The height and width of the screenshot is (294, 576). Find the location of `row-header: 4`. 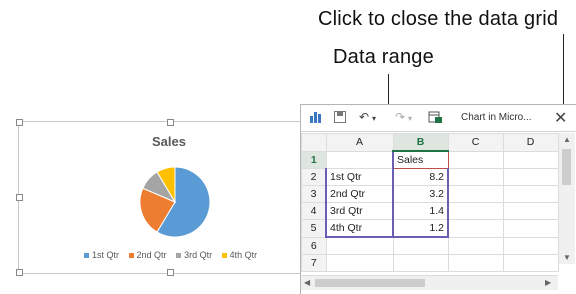

row-header: 4 is located at coordinates (314, 211).